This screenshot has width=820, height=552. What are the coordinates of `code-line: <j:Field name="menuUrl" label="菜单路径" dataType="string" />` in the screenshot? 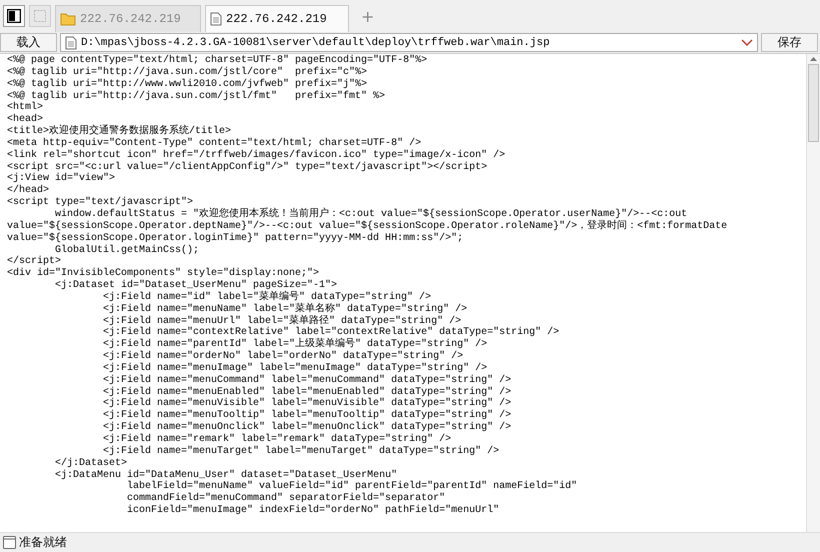 It's located at (282, 321).